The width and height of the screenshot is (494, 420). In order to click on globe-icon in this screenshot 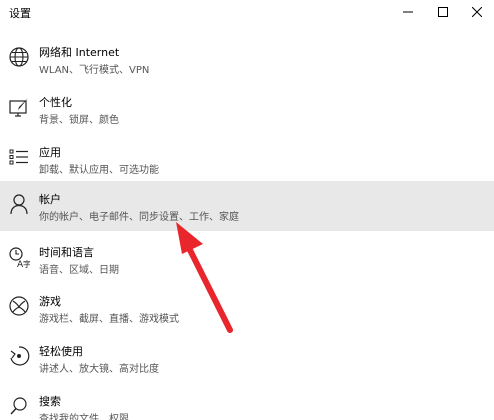, I will do `click(19, 57)`.